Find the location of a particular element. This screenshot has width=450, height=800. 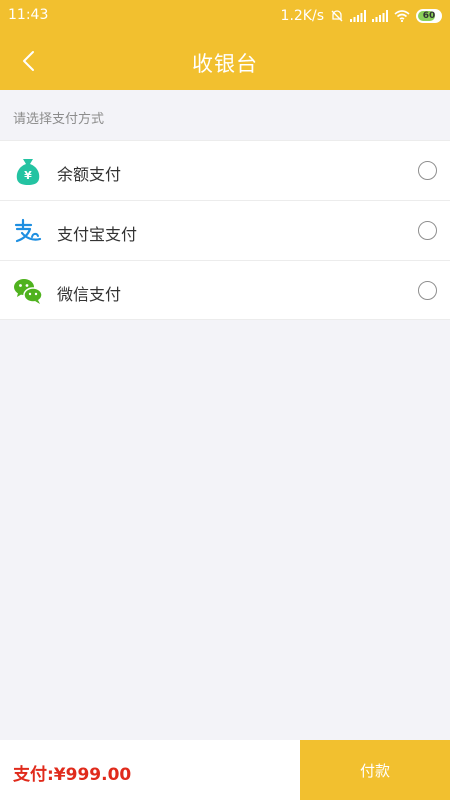

money-bag-icon: ¥ is located at coordinates (28, 171).